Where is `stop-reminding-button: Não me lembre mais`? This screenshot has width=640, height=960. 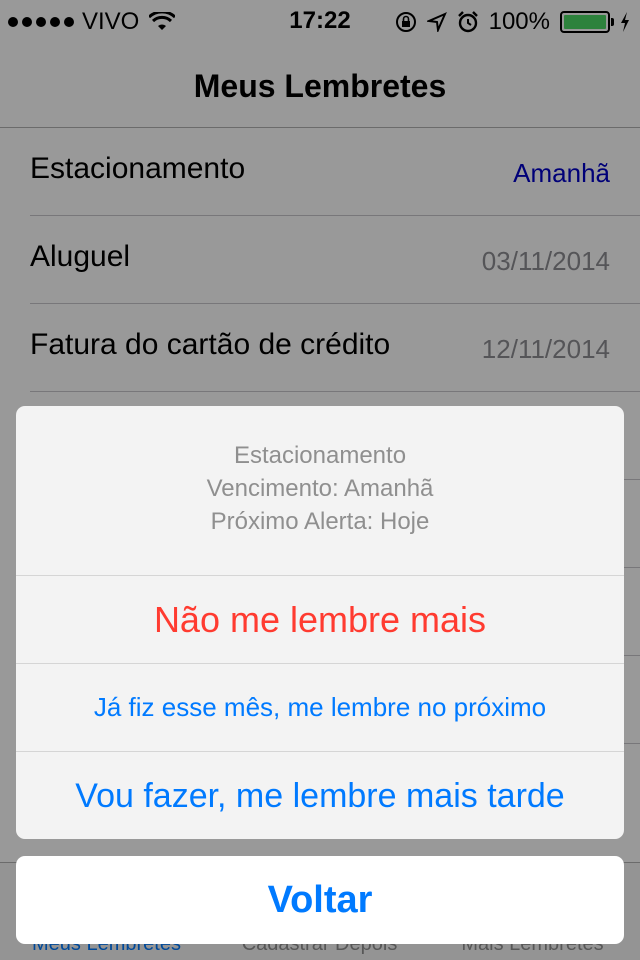
stop-reminding-button: Não me lembre mais is located at coordinates (320, 620).